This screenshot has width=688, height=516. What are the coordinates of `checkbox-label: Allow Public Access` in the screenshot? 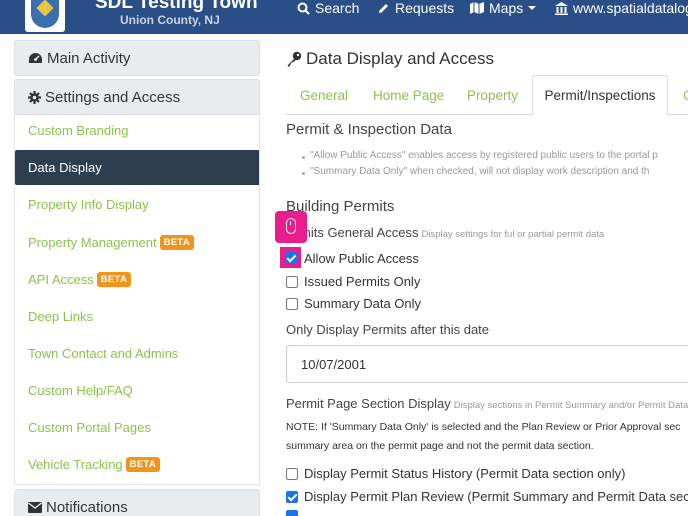 It's located at (361, 258).